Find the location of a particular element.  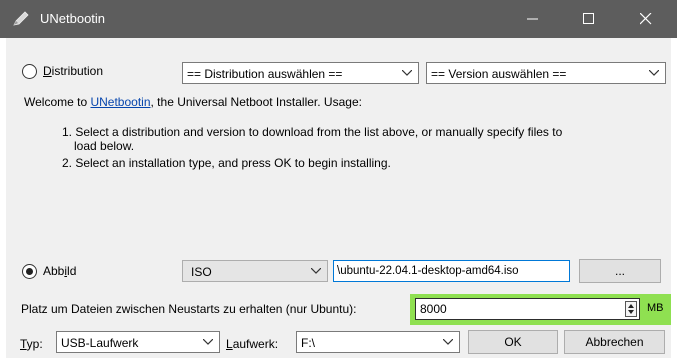

maximize-button is located at coordinates (589, 19).